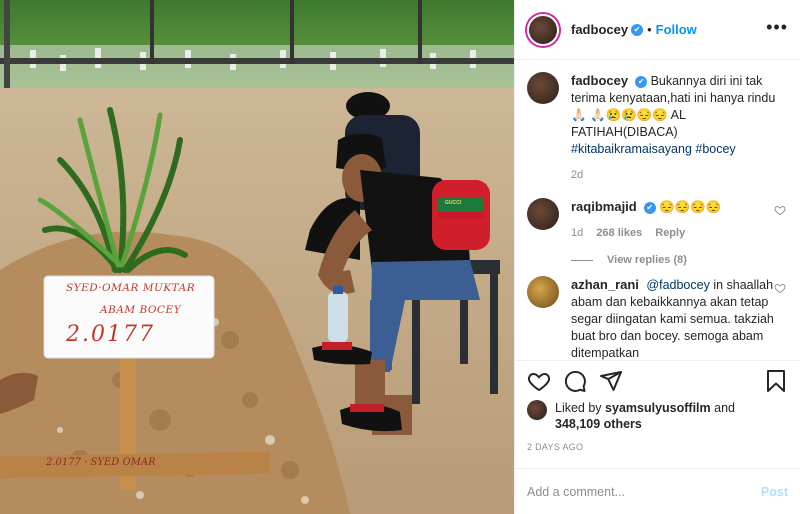 This screenshot has height=514, width=800. What do you see at coordinates (653, 149) in the screenshot?
I see `caption-hashtags: #kitabaikramaisayang #bocey` at bounding box center [653, 149].